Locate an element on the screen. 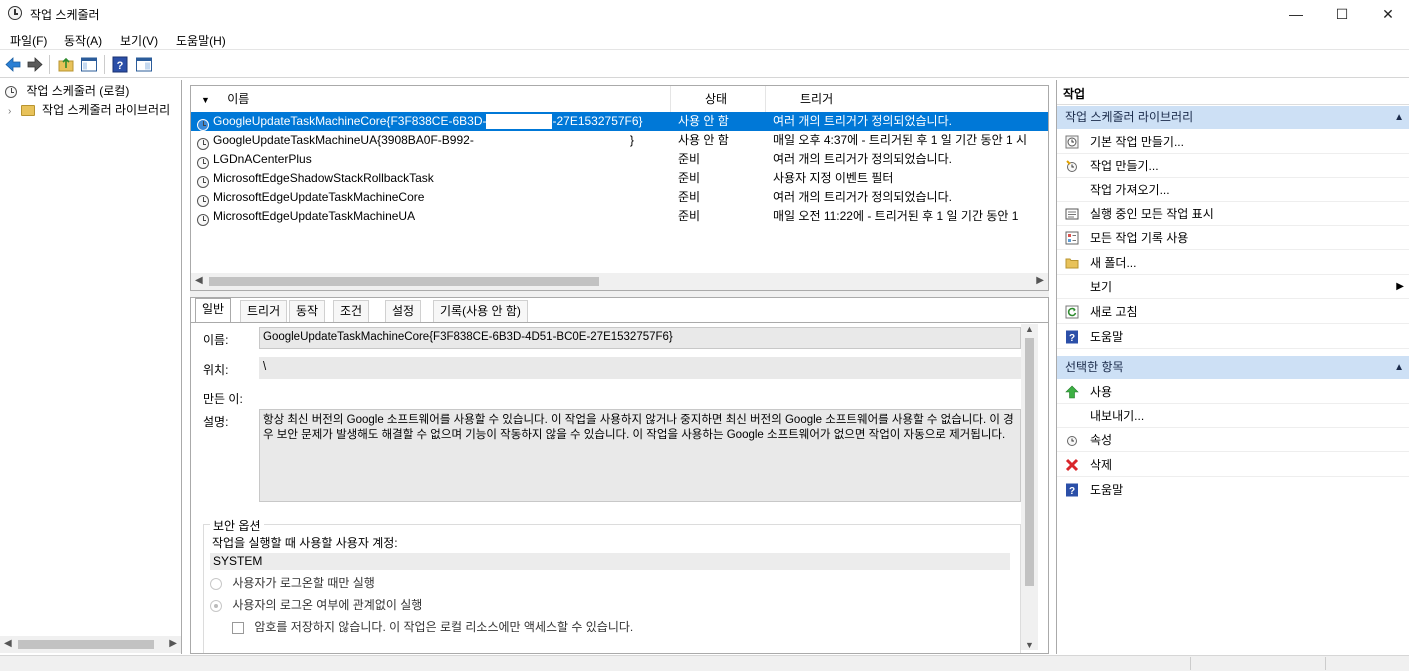 This screenshot has height=671, width=1409. action-properties: 속성 is located at coordinates (1233, 440).